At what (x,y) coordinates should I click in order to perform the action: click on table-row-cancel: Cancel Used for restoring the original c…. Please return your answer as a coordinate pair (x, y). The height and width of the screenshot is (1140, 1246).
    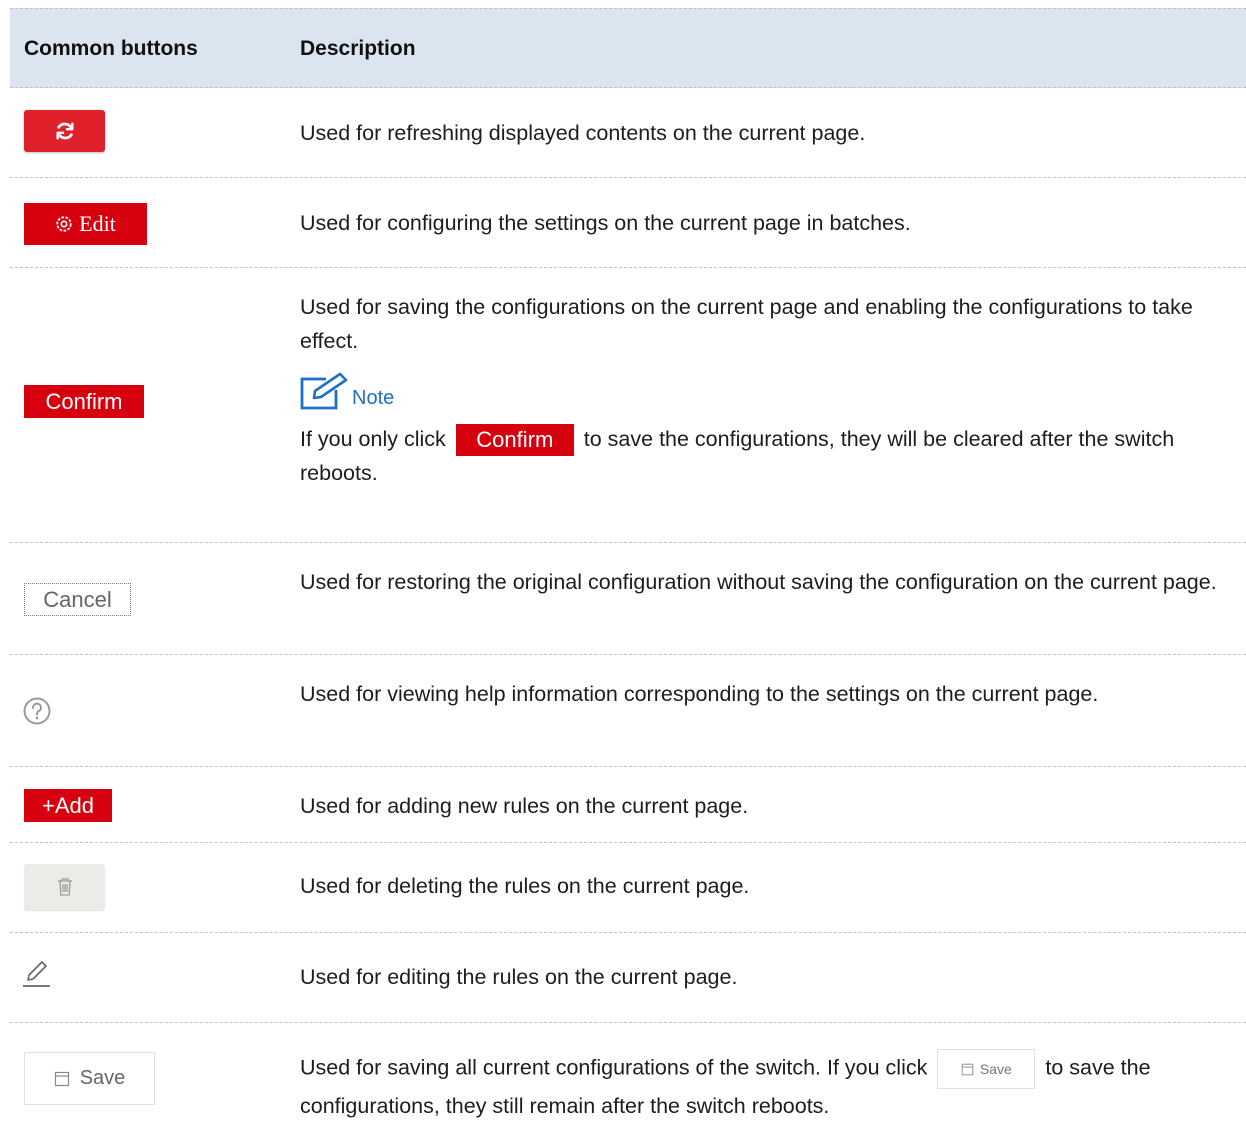
    Looking at the image, I should click on (628, 599).